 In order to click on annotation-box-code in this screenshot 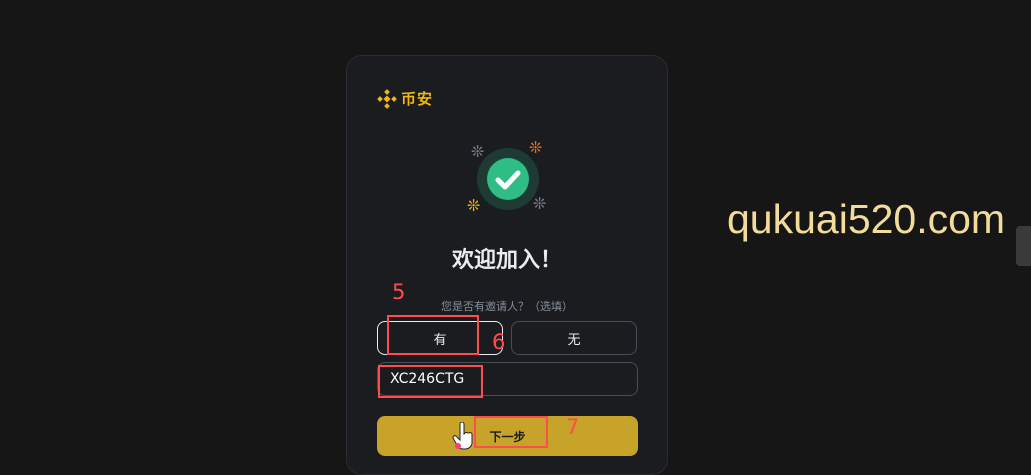, I will do `click(430, 381)`.